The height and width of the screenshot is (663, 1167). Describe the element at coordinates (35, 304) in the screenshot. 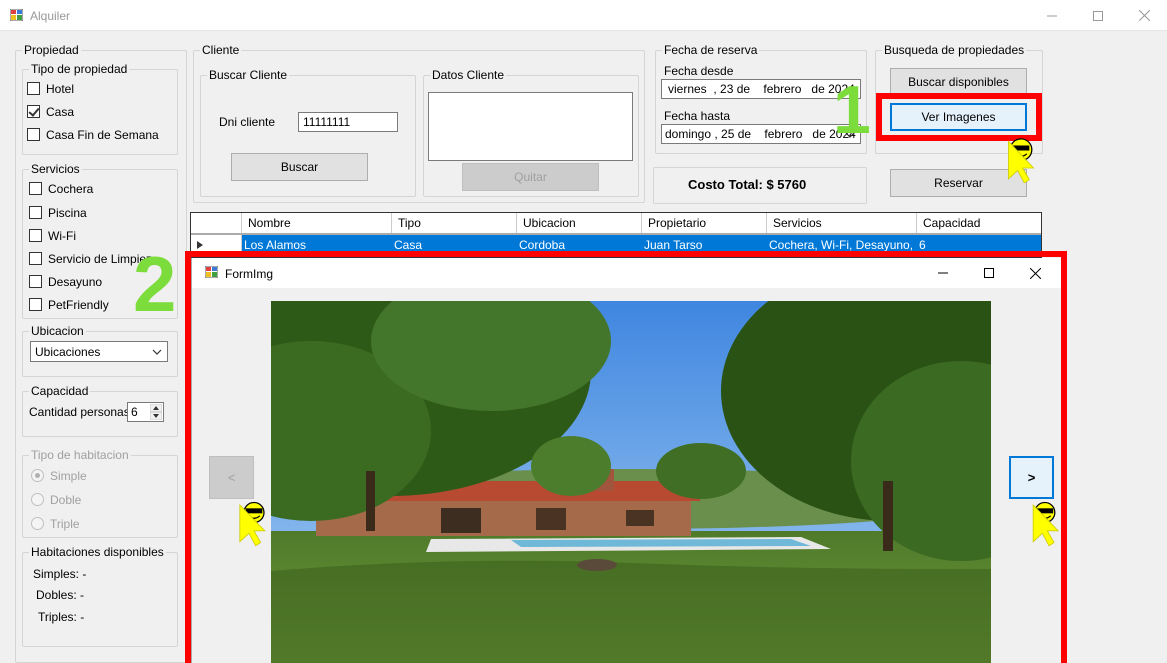

I see `petfriendly-checkbox` at that location.